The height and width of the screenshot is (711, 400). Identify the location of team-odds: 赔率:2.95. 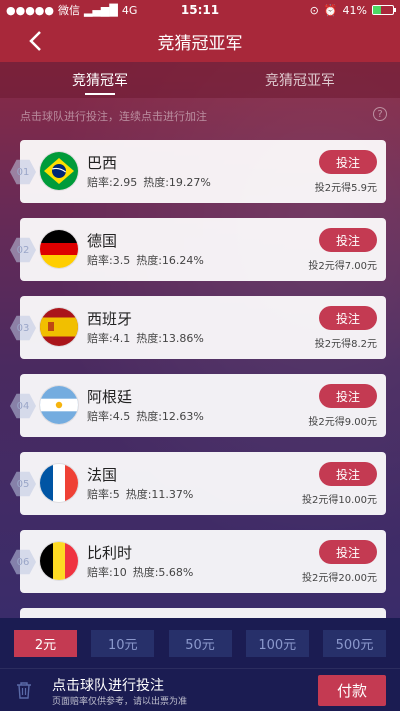
(112, 182).